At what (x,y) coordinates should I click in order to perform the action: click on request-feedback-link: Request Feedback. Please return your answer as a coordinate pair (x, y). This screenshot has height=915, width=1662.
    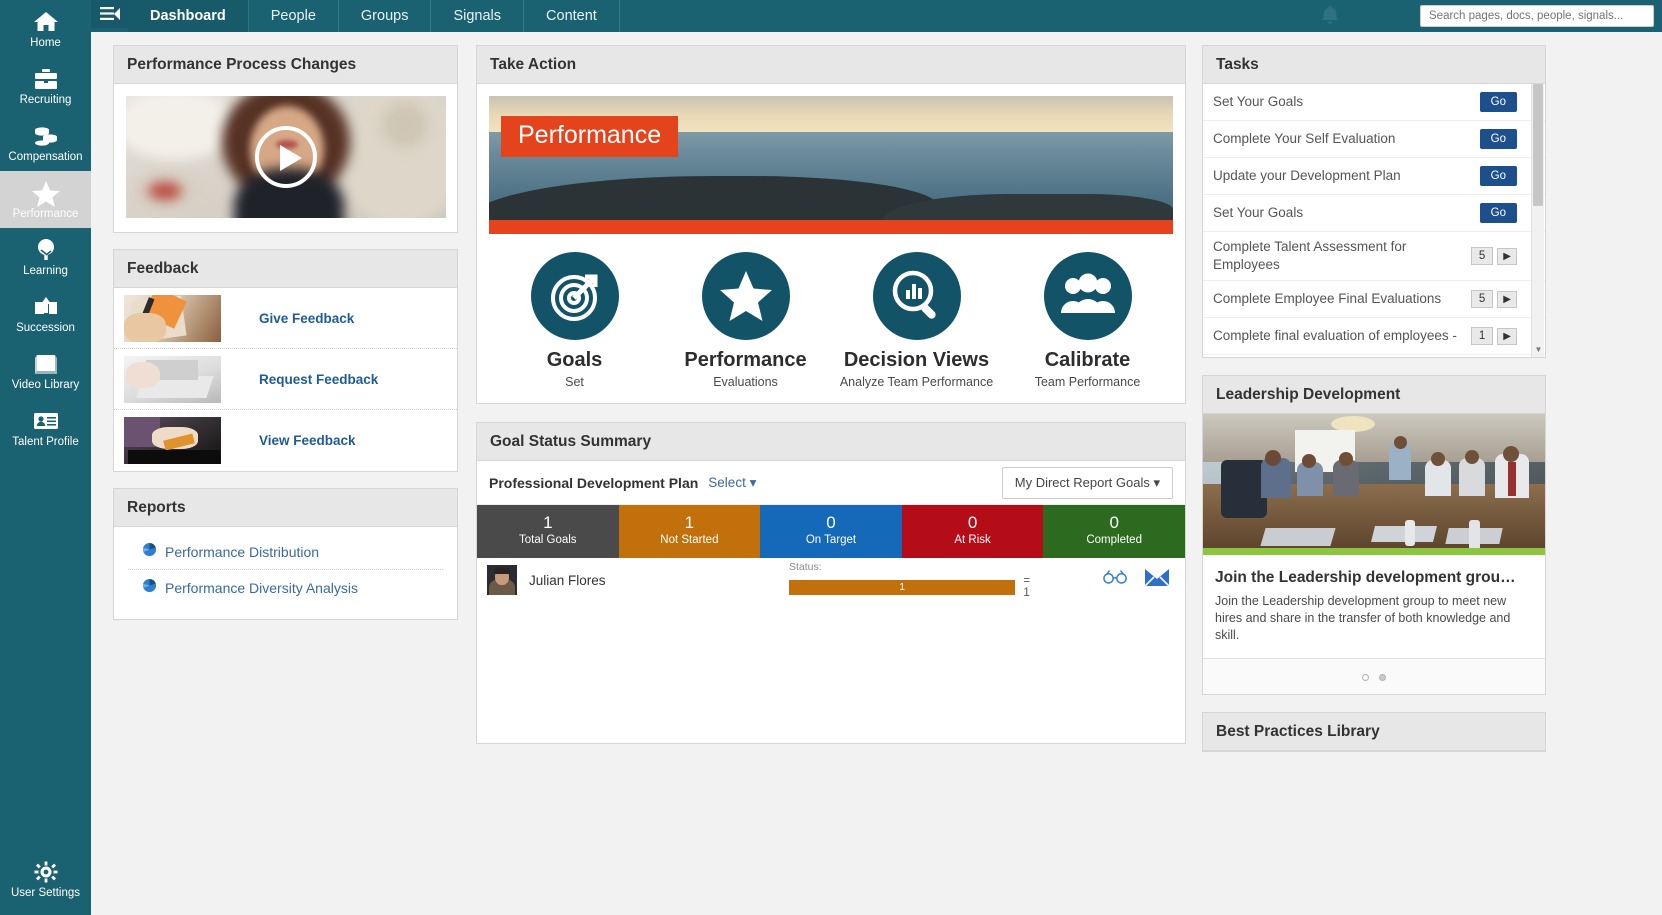
    Looking at the image, I should click on (318, 379).